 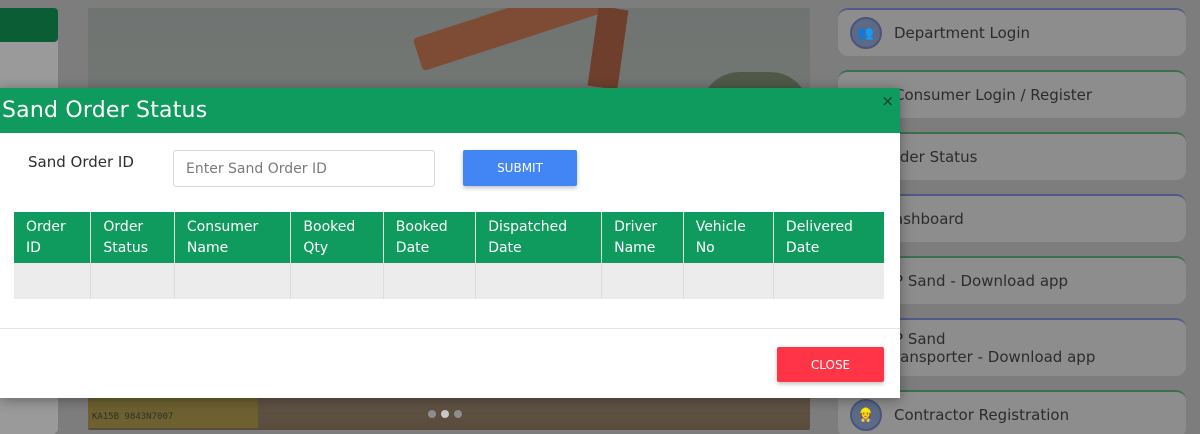 What do you see at coordinates (316, 248) in the screenshot?
I see `column-header-text: Qty` at bounding box center [316, 248].